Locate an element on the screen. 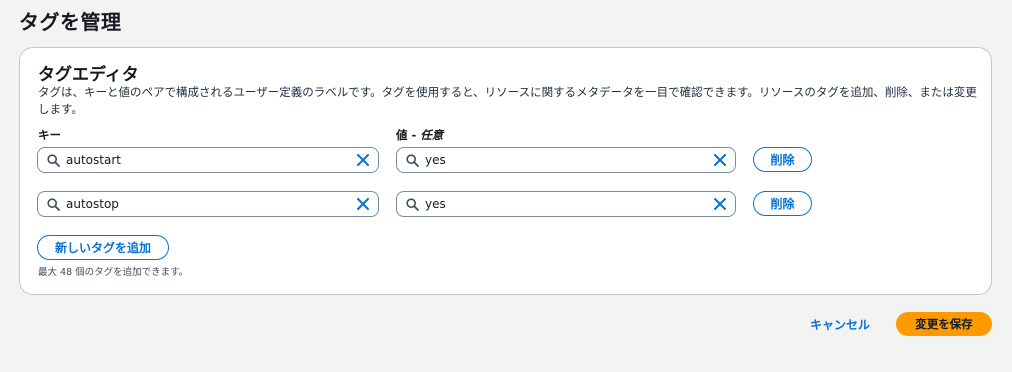 The width and height of the screenshot is (1012, 372). value-label-text: 値 - is located at coordinates (408, 135).